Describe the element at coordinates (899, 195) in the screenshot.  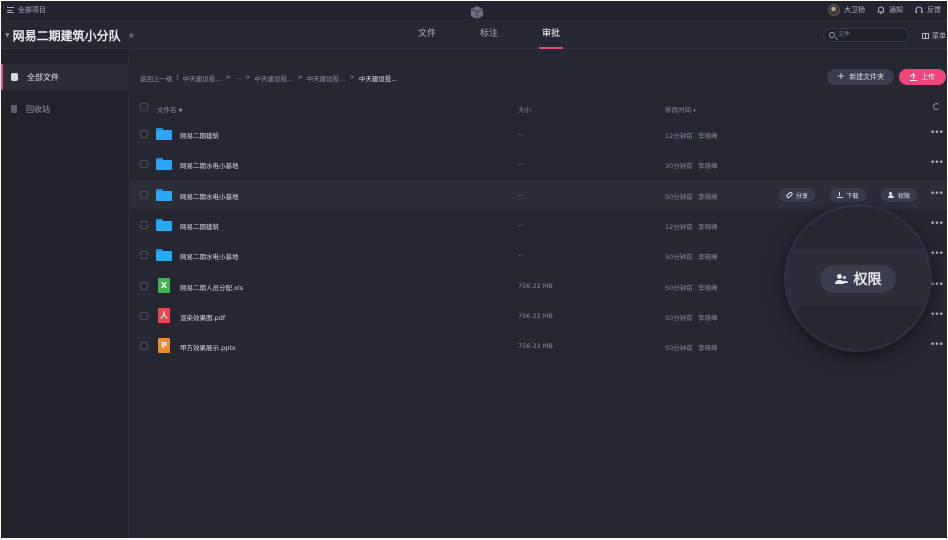
I see `permission-button: 权限` at that location.